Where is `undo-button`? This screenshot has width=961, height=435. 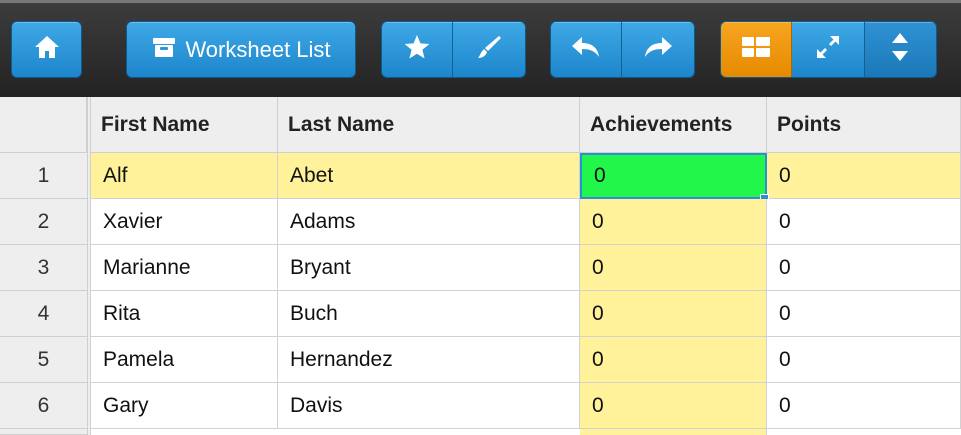
undo-button is located at coordinates (587, 49).